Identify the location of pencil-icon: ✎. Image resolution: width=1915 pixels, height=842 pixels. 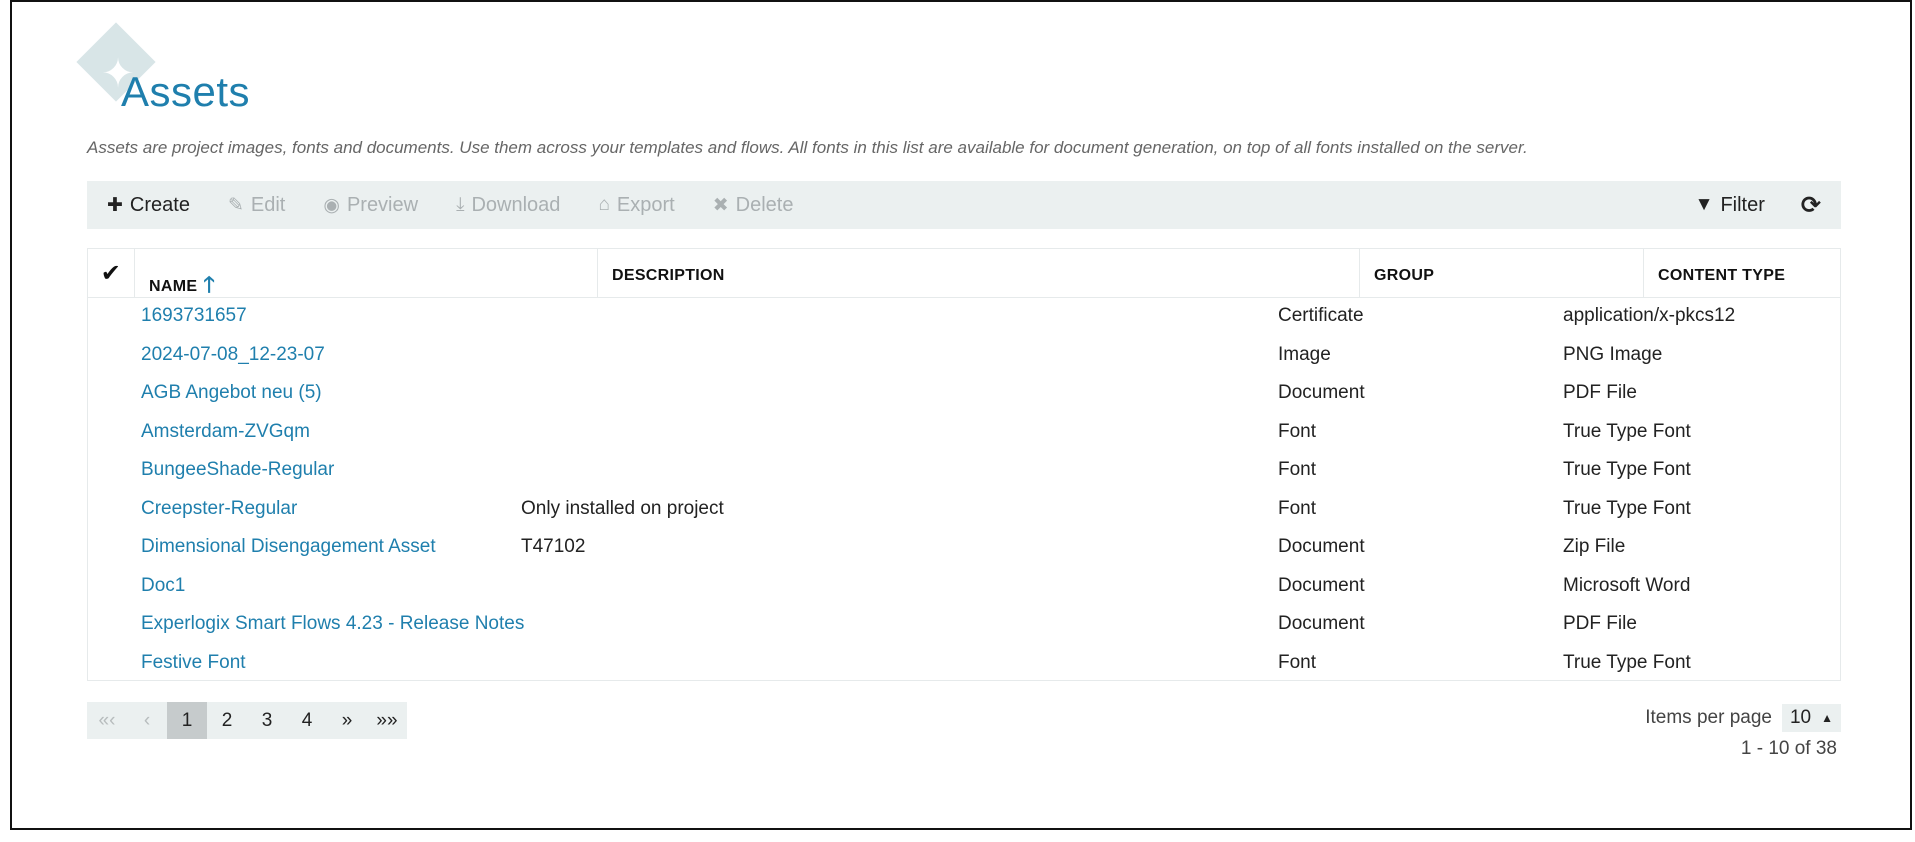
(235, 205).